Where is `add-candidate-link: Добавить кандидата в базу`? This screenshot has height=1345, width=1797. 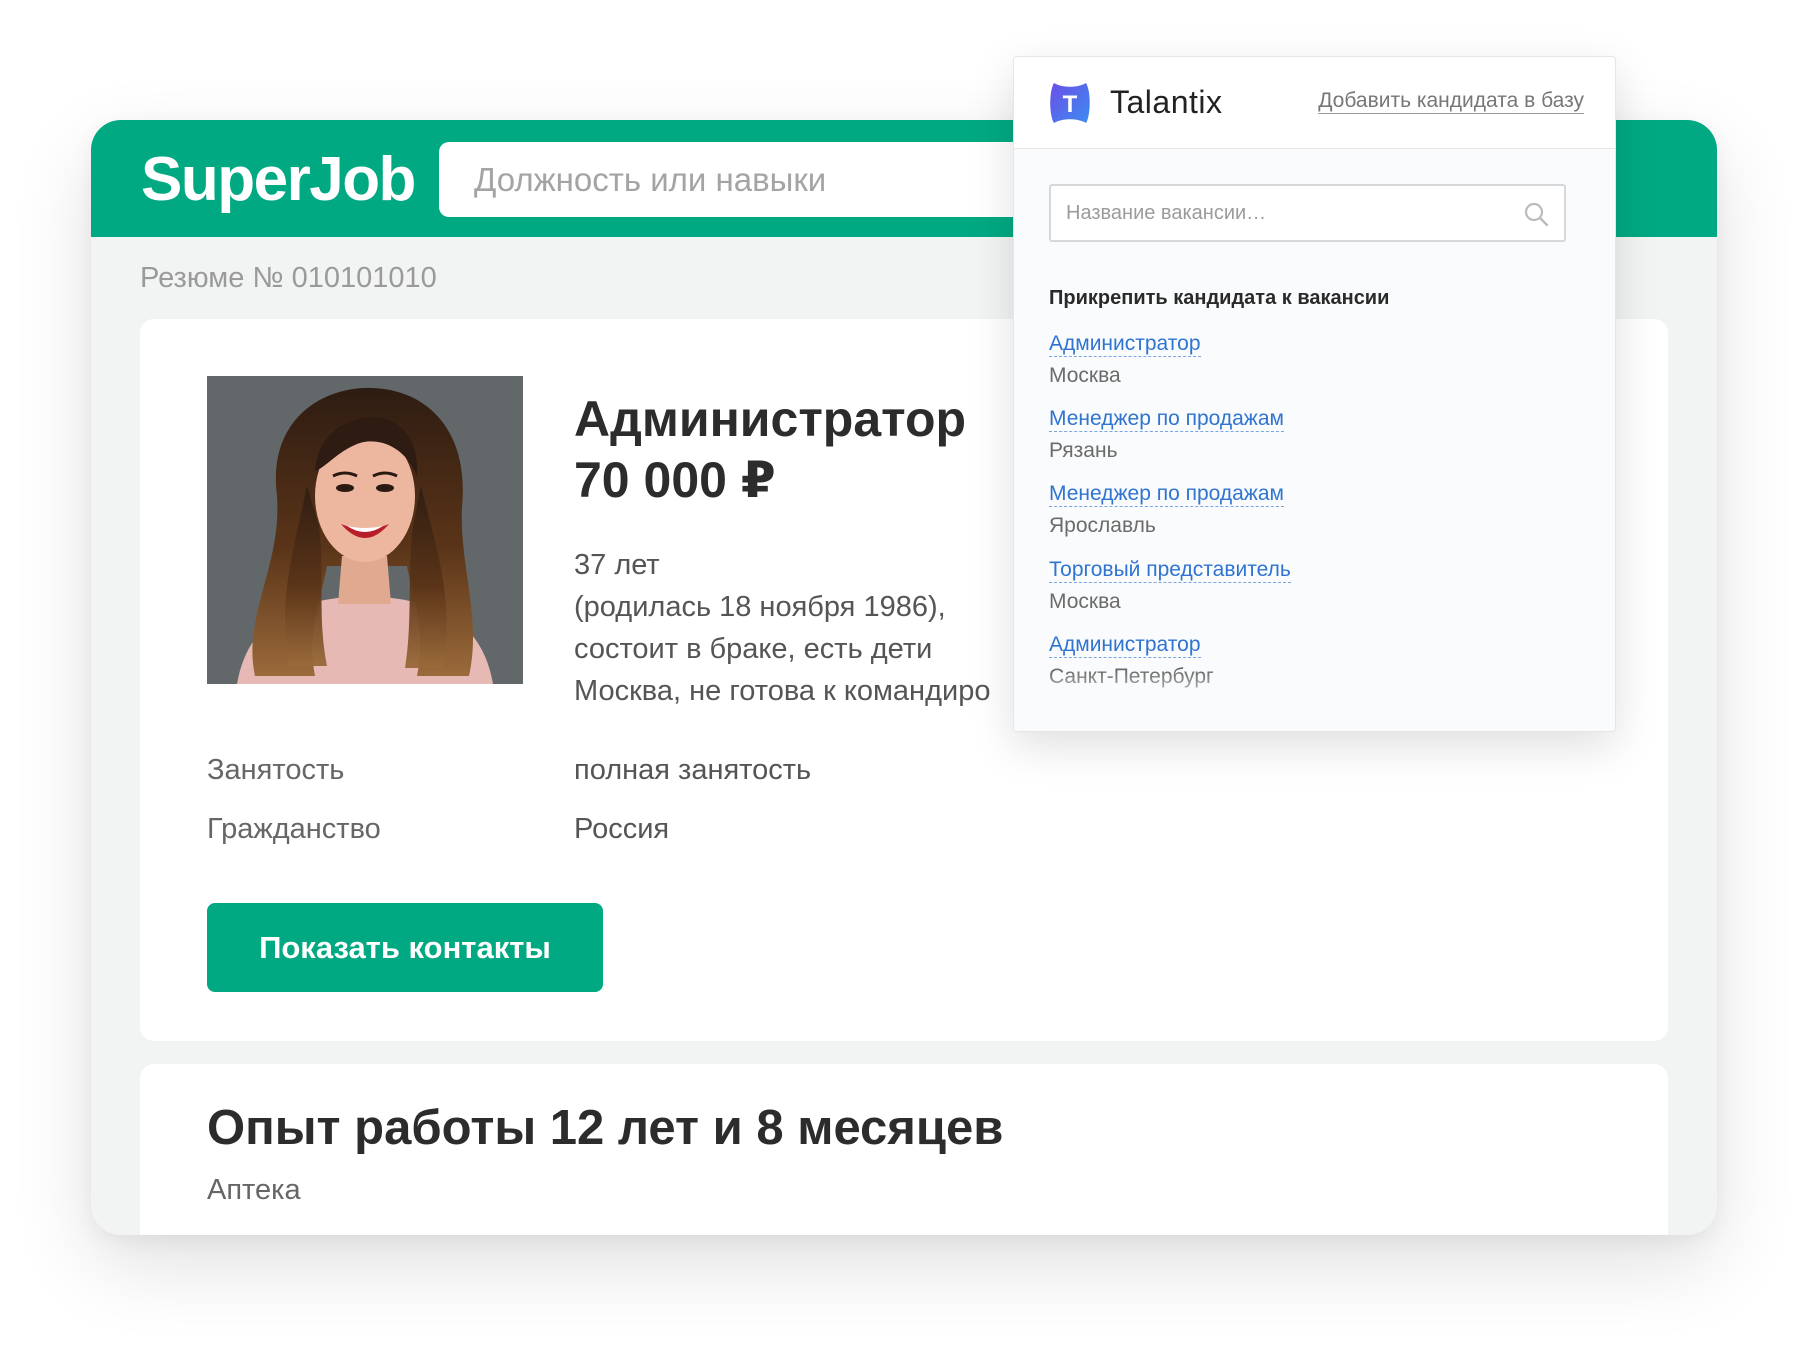 add-candidate-link: Добавить кандидата в базу is located at coordinates (1451, 101).